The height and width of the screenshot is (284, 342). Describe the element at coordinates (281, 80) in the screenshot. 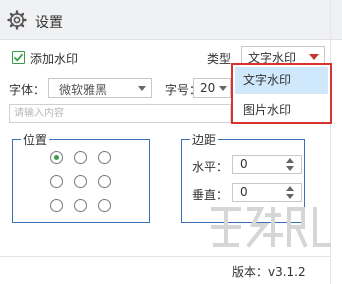

I see `type-option-text-watermark: 文字水印` at that location.